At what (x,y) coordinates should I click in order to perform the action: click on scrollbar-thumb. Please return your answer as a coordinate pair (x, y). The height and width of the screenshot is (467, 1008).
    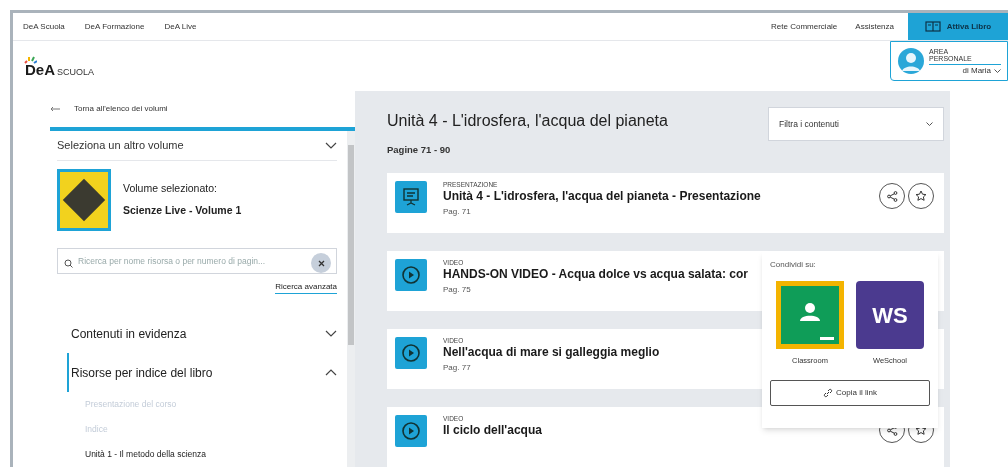
    Looking at the image, I should click on (351, 245).